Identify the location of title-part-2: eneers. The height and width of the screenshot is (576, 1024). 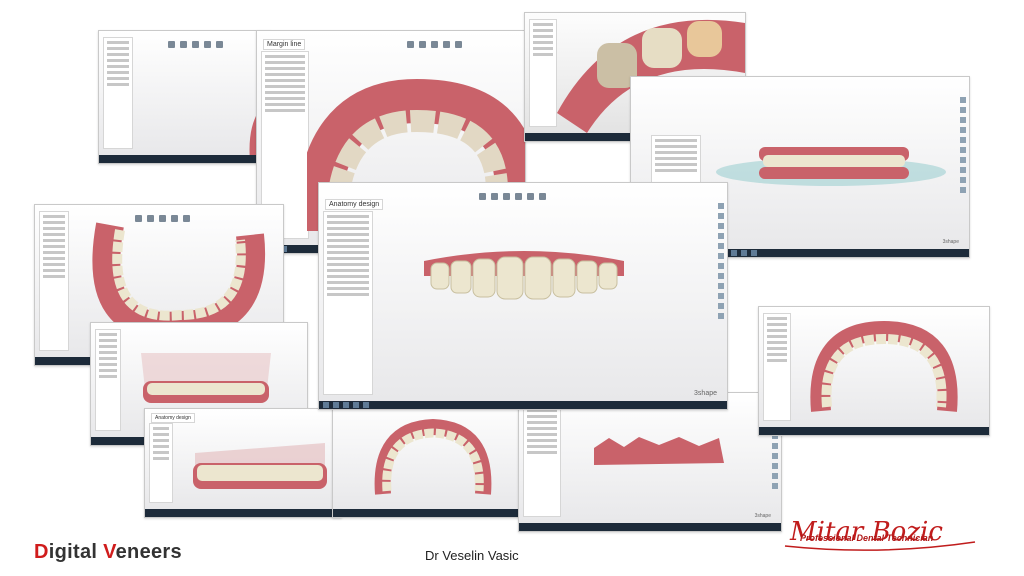
(148, 552).